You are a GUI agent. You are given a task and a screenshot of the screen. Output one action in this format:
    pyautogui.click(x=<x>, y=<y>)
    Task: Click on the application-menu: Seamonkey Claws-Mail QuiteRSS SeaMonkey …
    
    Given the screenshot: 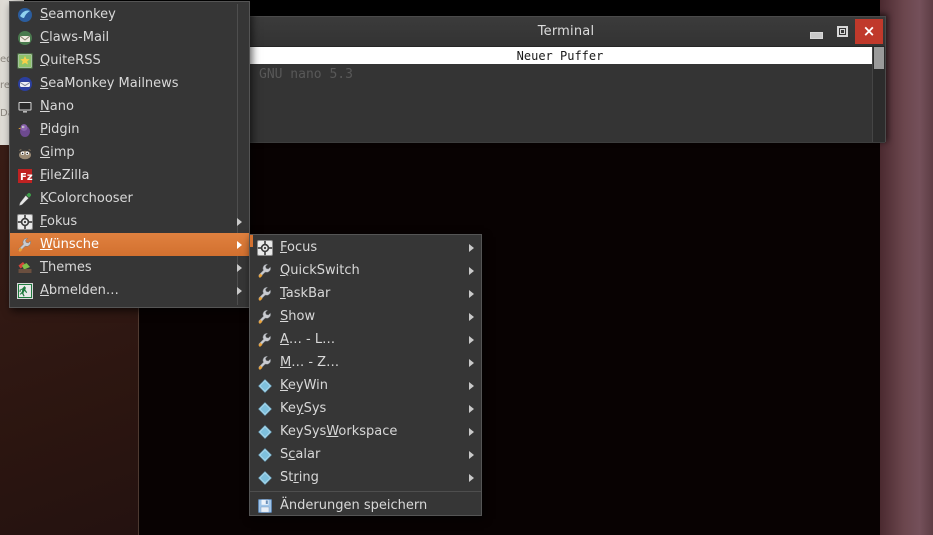 What is the action you would take?
    pyautogui.click(x=129, y=154)
    